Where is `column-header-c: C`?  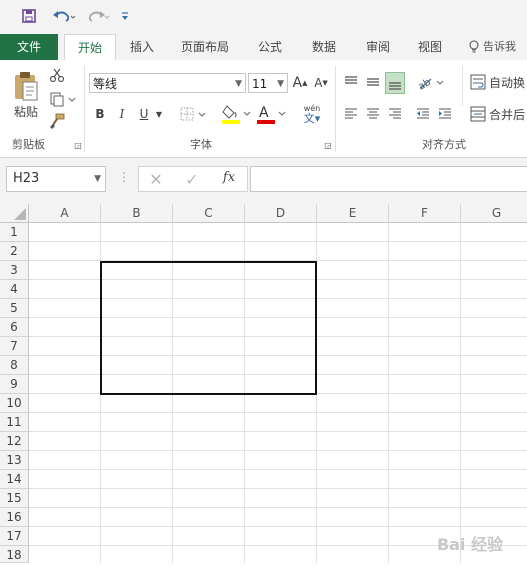 column-header-c: C is located at coordinates (209, 213).